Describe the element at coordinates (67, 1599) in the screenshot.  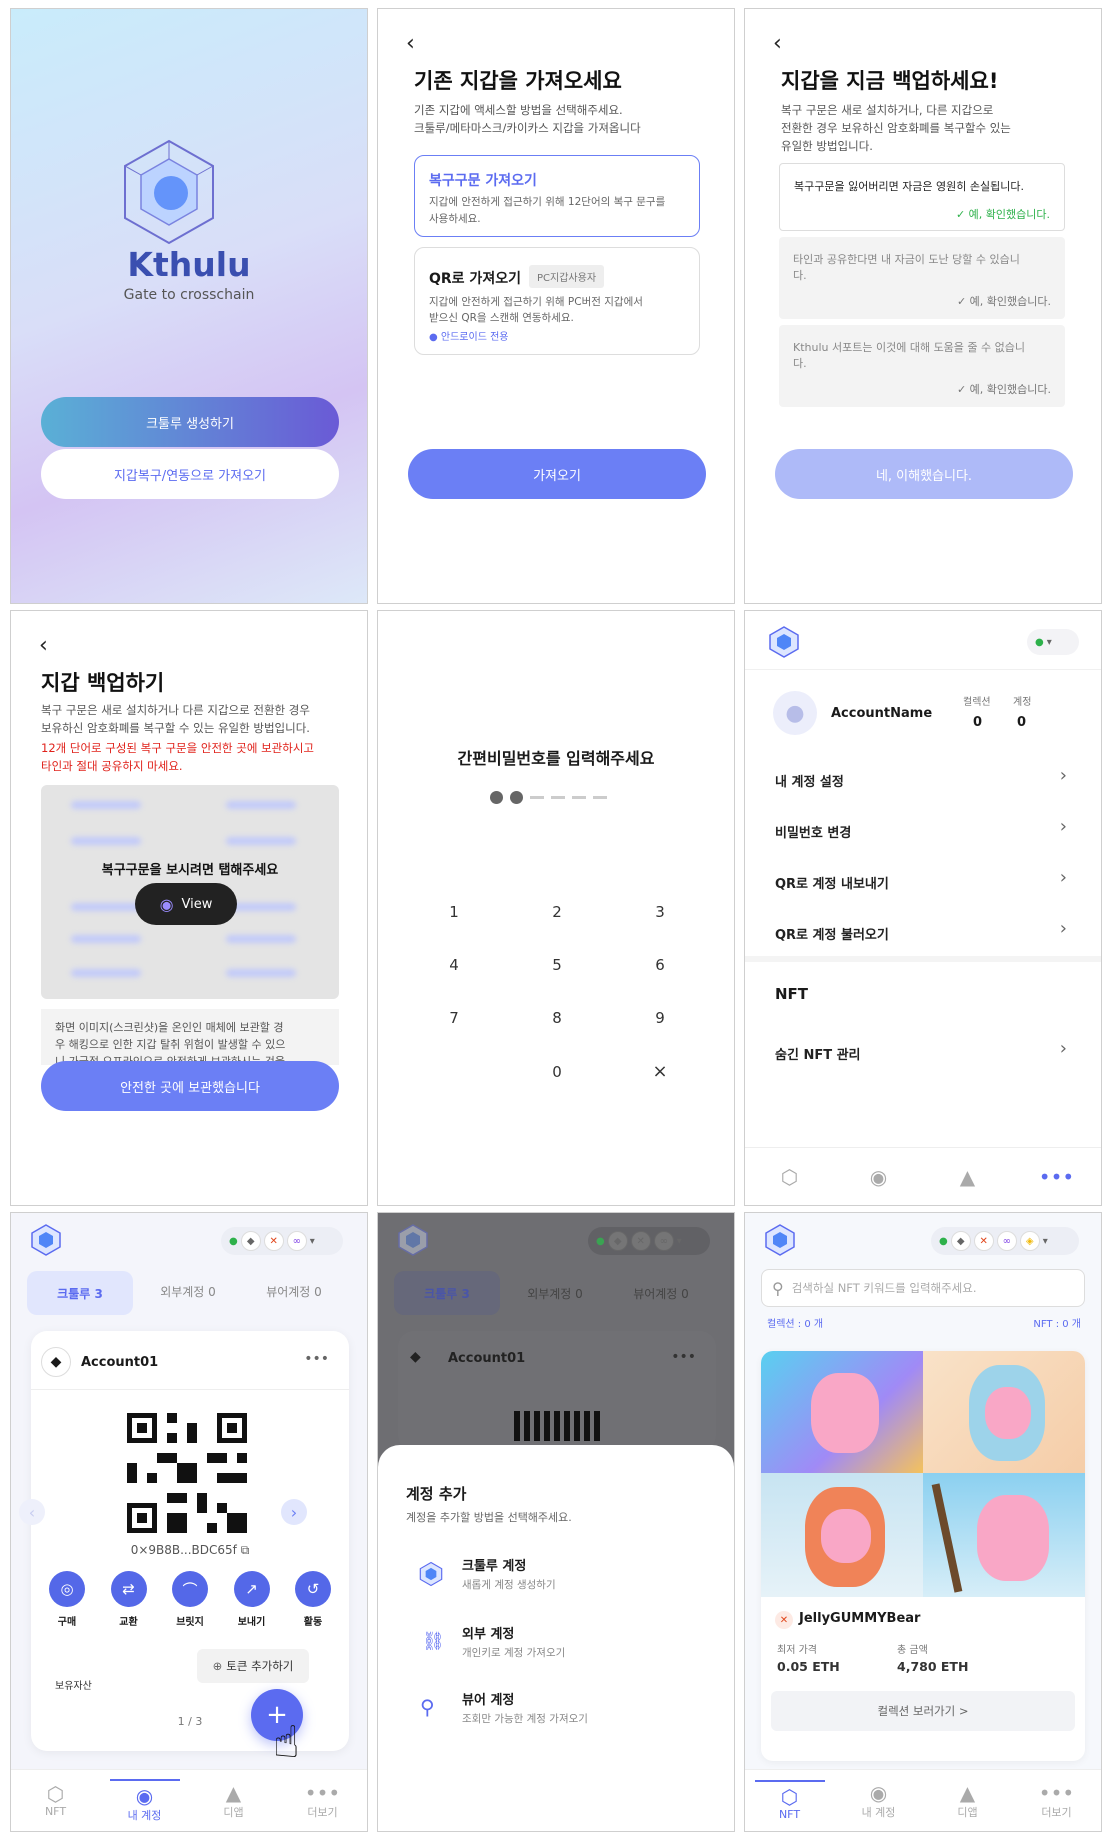
I see `action-buy: ◎ 구매` at that location.